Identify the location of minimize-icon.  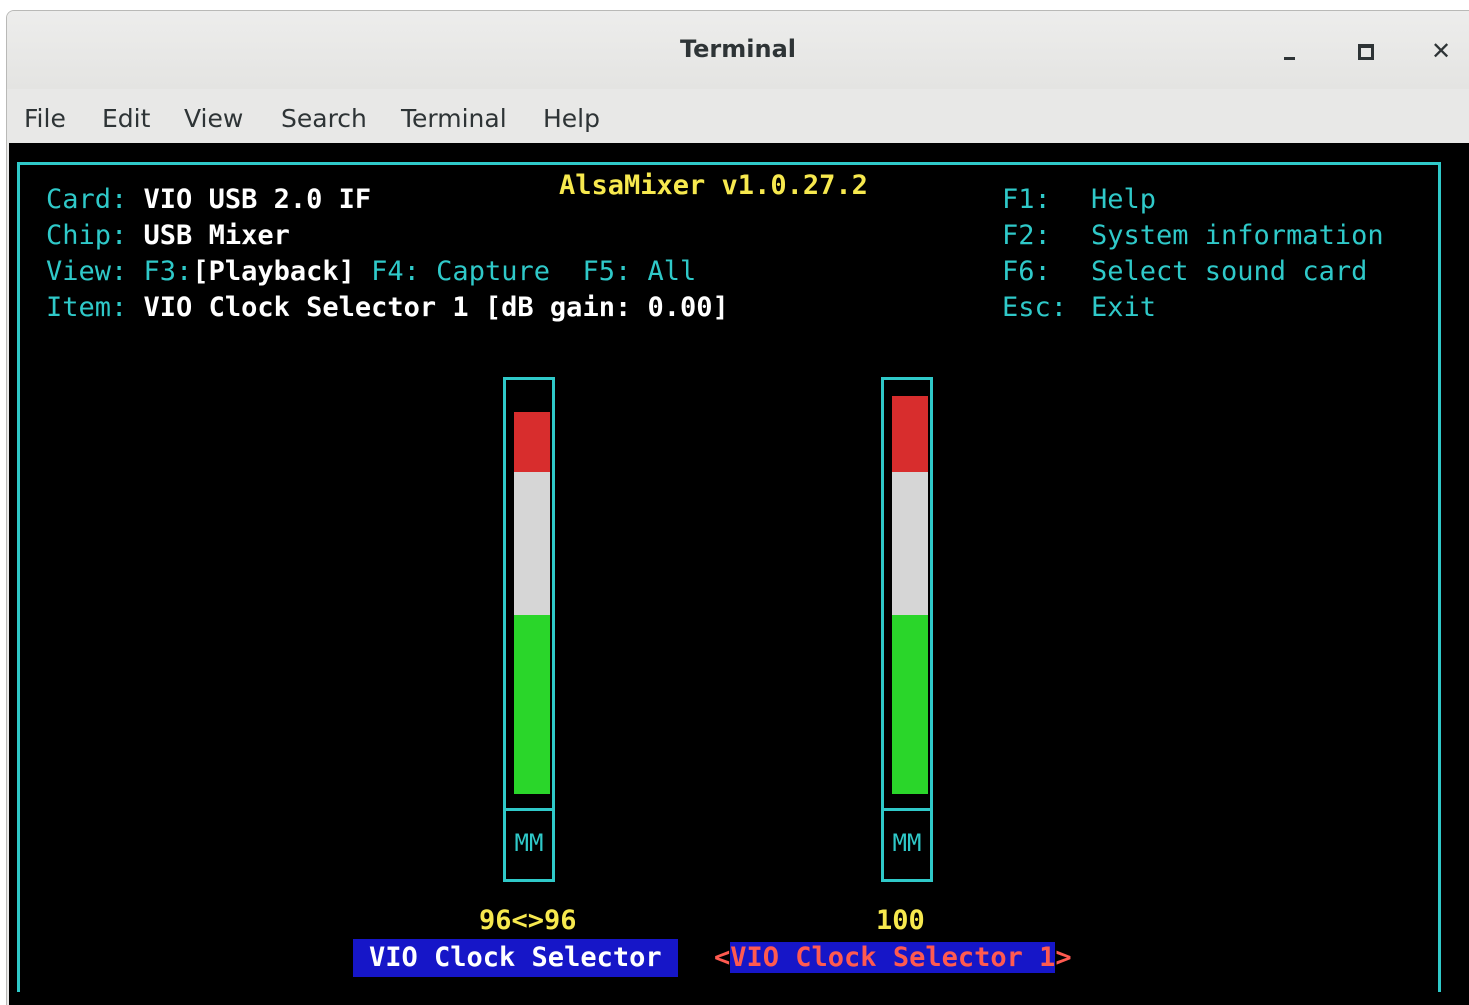
(1289, 58).